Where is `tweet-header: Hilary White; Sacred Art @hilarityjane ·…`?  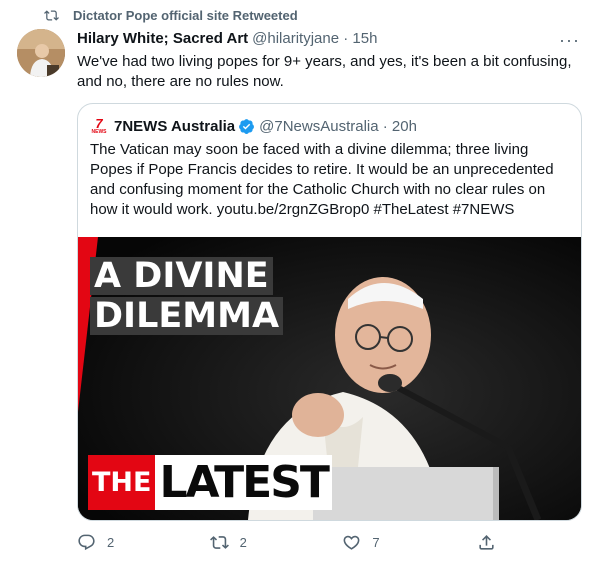 tweet-header: Hilary White; Sacred Art @hilarityjane ·… is located at coordinates (227, 38).